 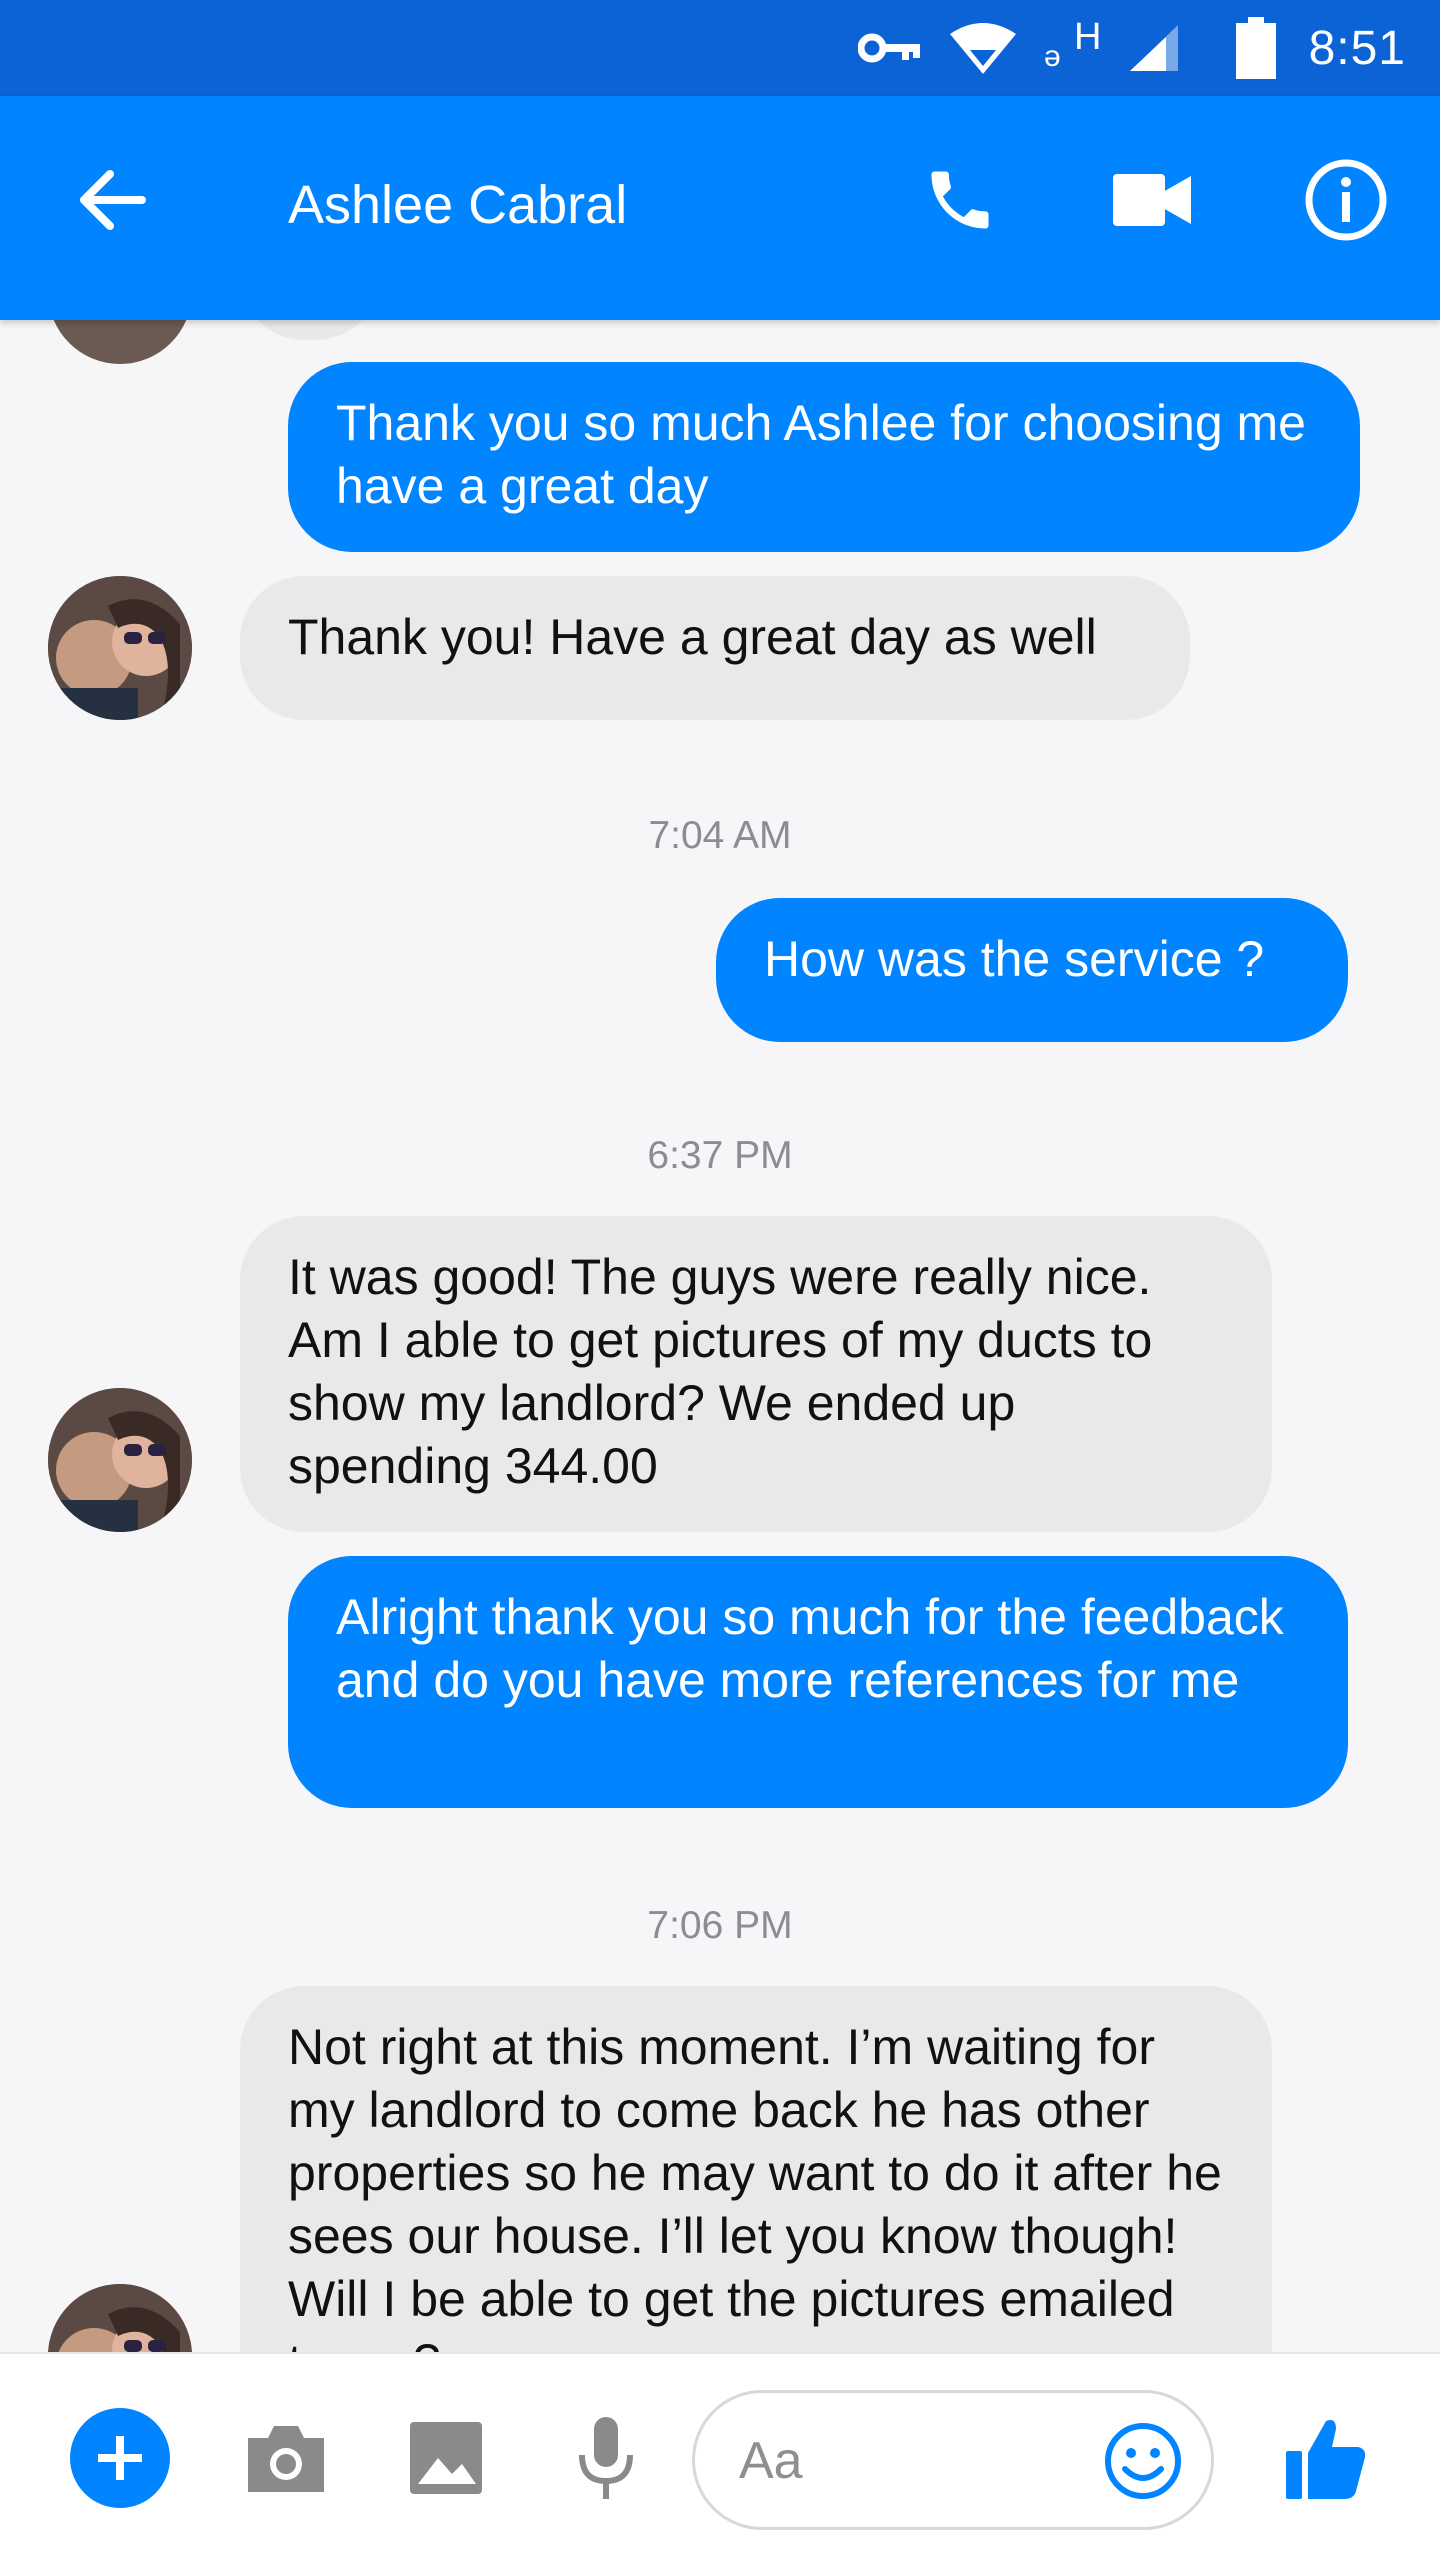 I want to click on timestamp: 7:06 PM, so click(x=720, y=1925).